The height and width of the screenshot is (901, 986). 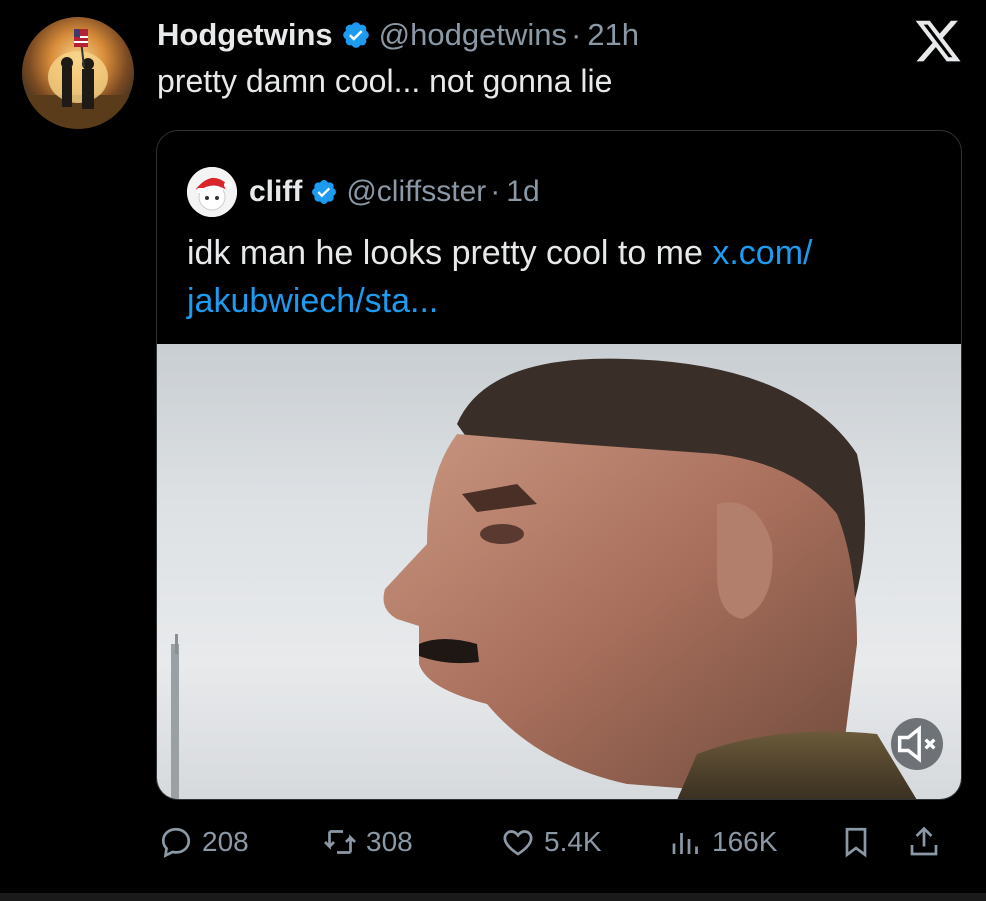 What do you see at coordinates (685, 843) in the screenshot?
I see `views-chart-icon` at bounding box center [685, 843].